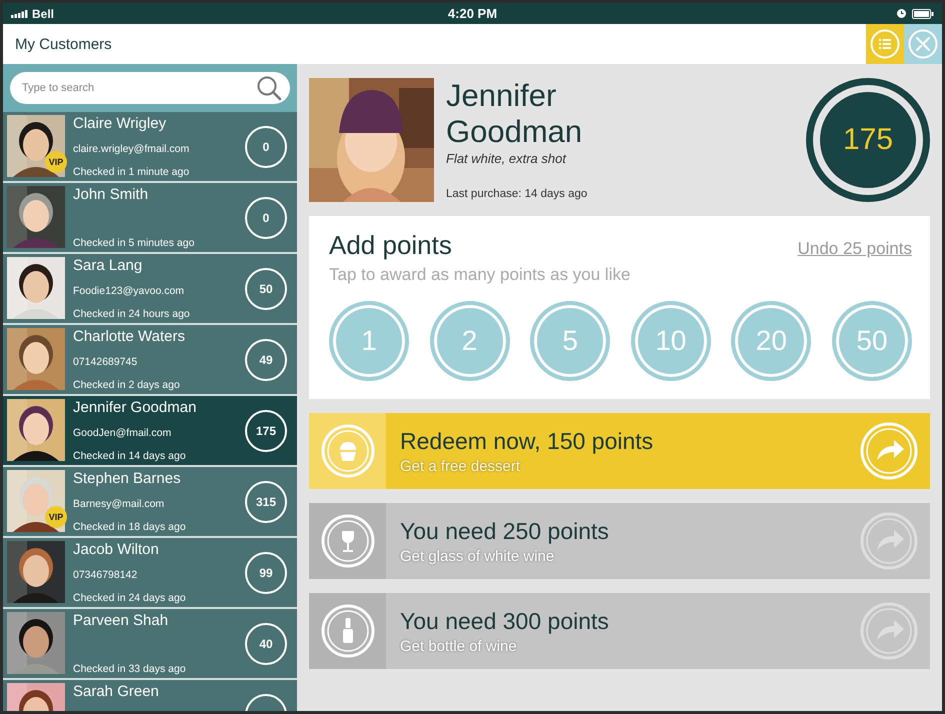 The width and height of the screenshot is (945, 714). Describe the element at coordinates (20, 14) in the screenshot. I see `signal-icon` at that location.